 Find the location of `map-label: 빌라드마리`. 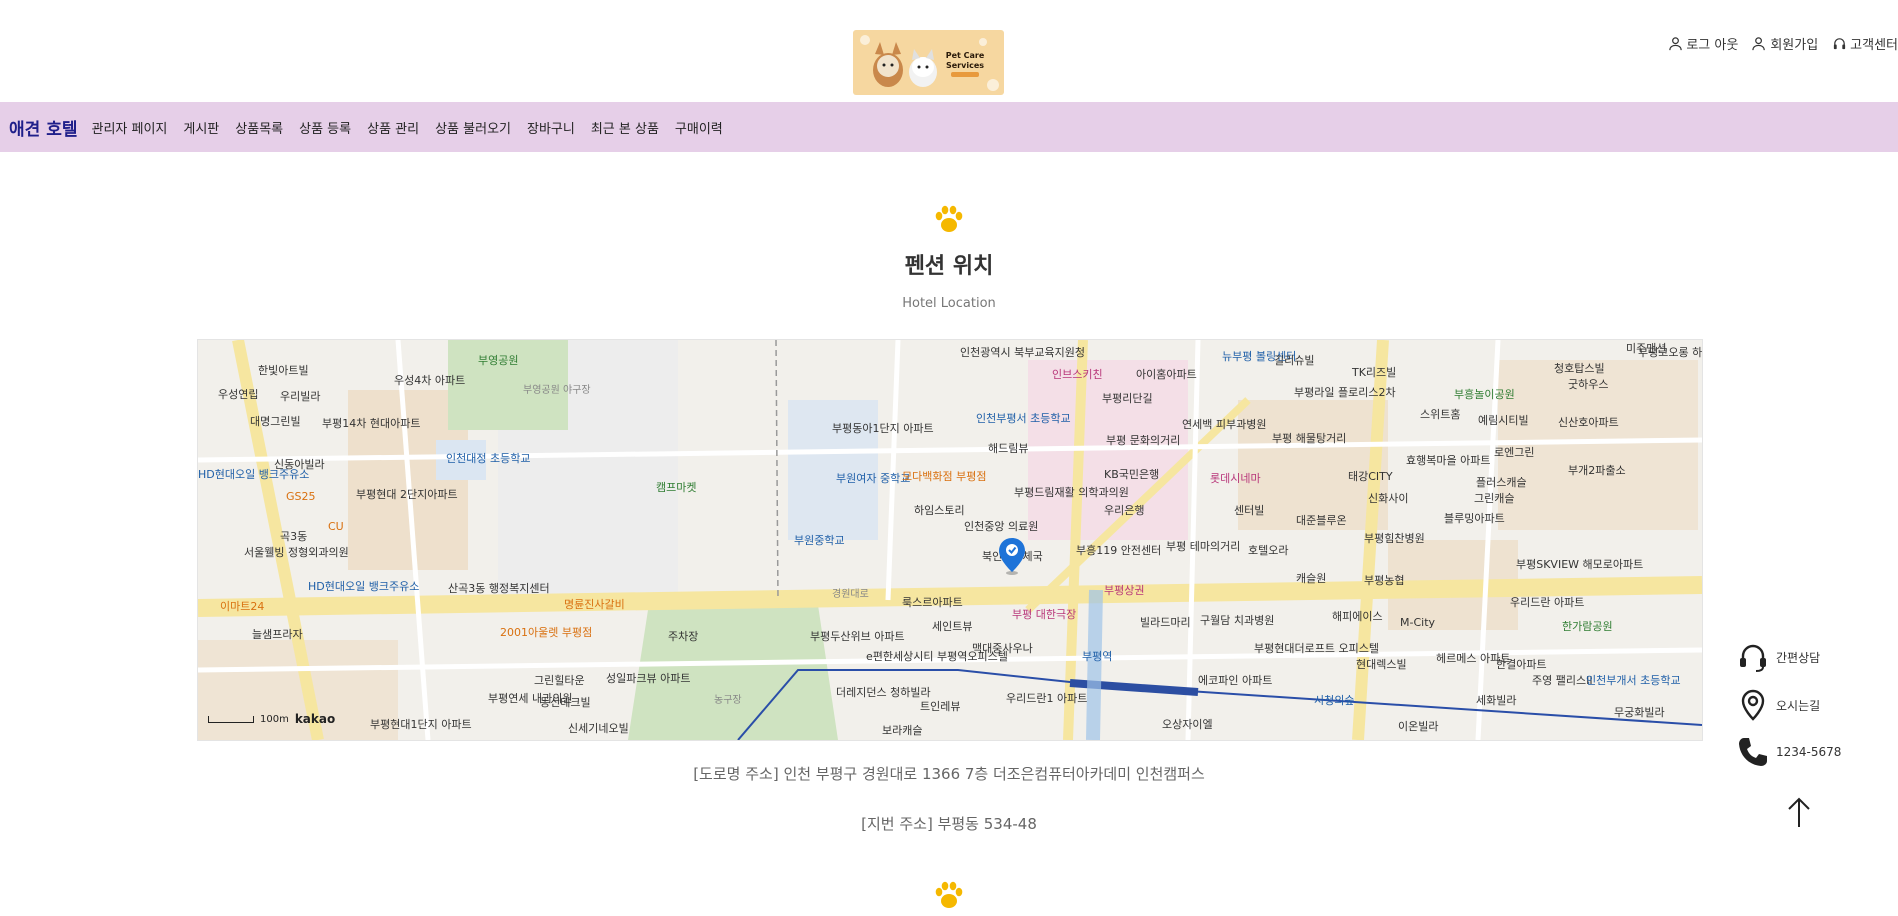

map-label: 빌라드마리 is located at coordinates (1165, 622).